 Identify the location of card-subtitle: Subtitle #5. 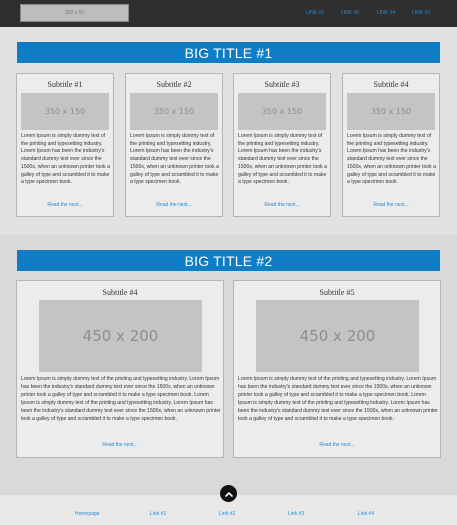
(337, 292).